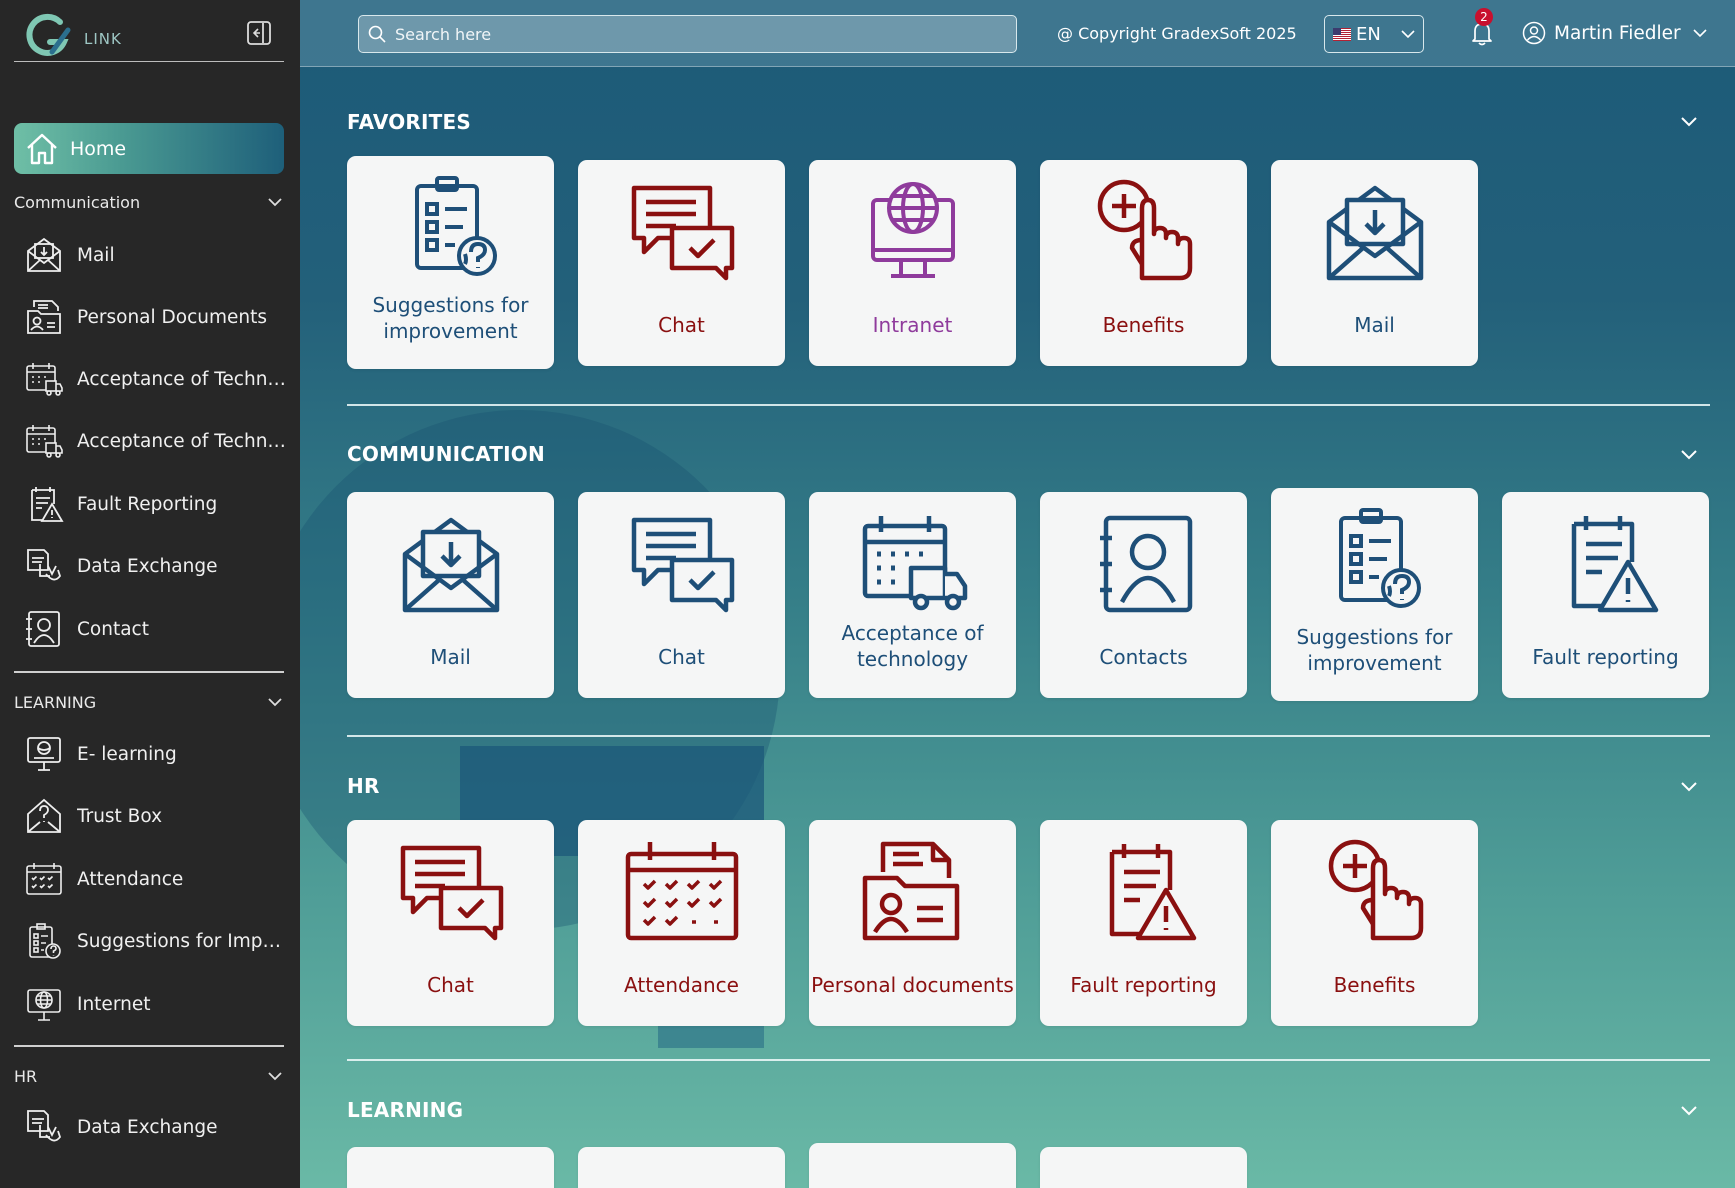  What do you see at coordinates (912, 230) in the screenshot?
I see `intranet-icon` at bounding box center [912, 230].